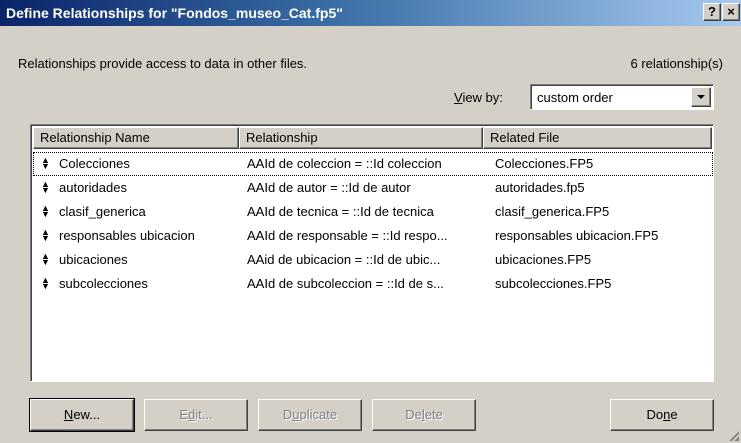 The height and width of the screenshot is (443, 741). What do you see at coordinates (662, 415) in the screenshot?
I see `done-button: Done` at bounding box center [662, 415].